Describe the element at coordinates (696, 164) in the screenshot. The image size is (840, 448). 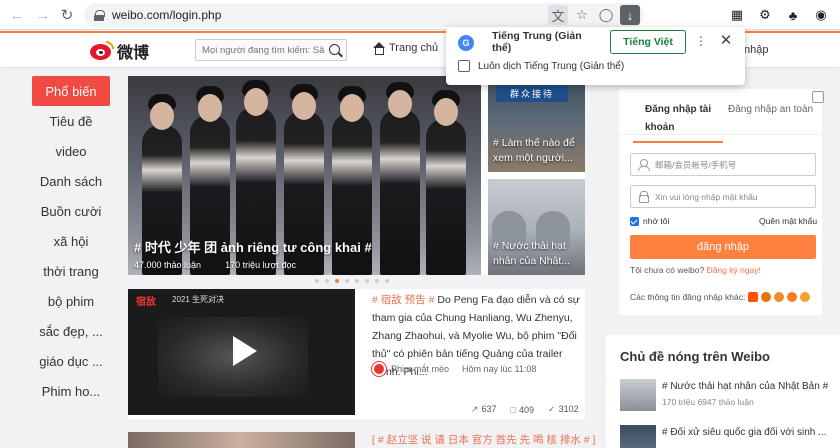
I see `username-placeholder: 邮箱/会员帐号/手机号` at that location.